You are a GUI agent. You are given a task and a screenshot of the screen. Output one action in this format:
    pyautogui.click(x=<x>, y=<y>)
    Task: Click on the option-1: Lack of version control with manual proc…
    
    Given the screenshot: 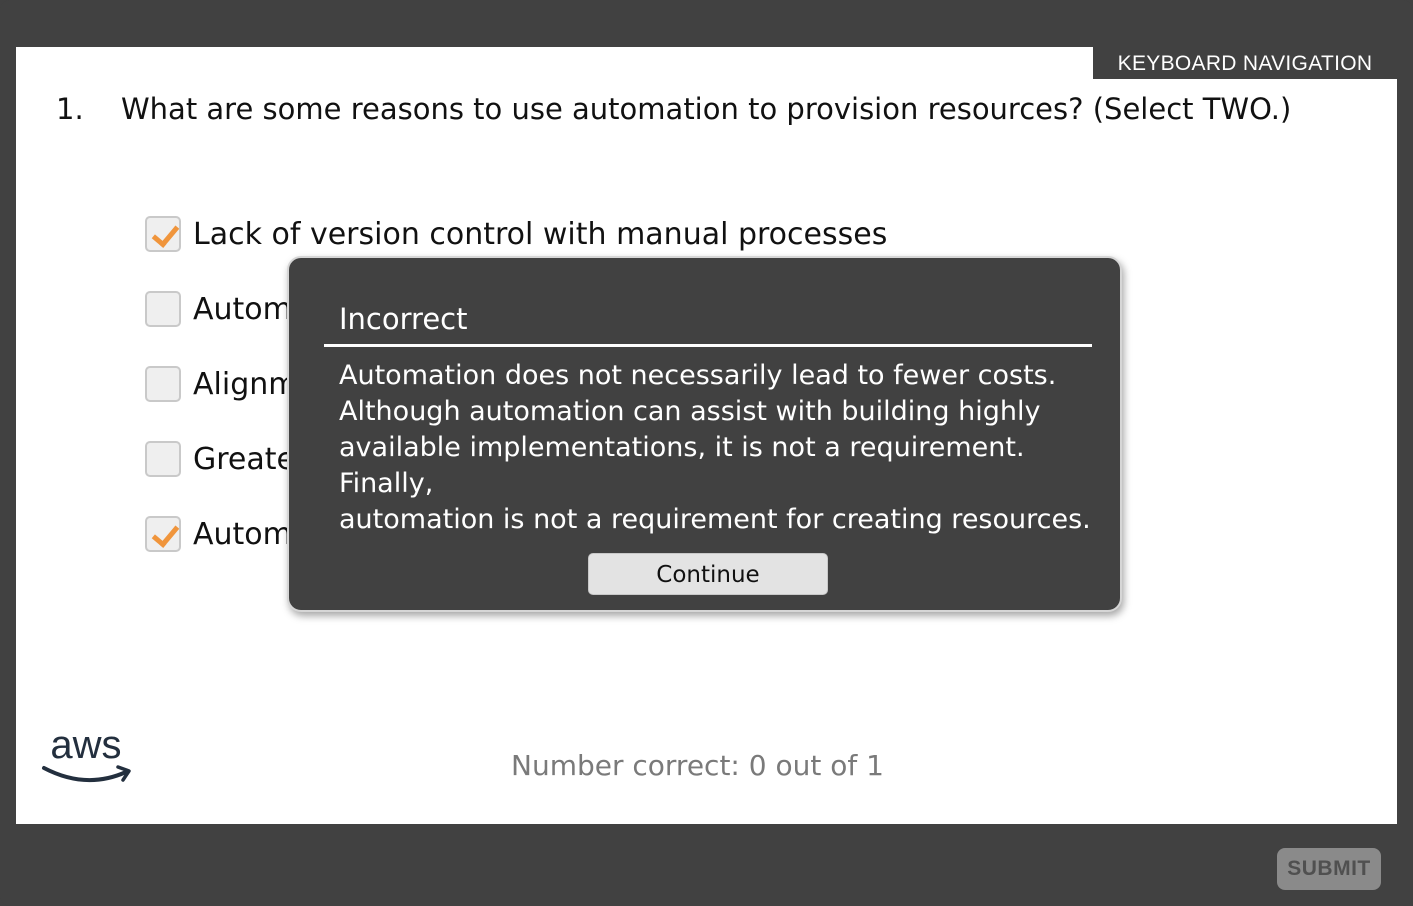 What is the action you would take?
    pyautogui.click(x=516, y=234)
    